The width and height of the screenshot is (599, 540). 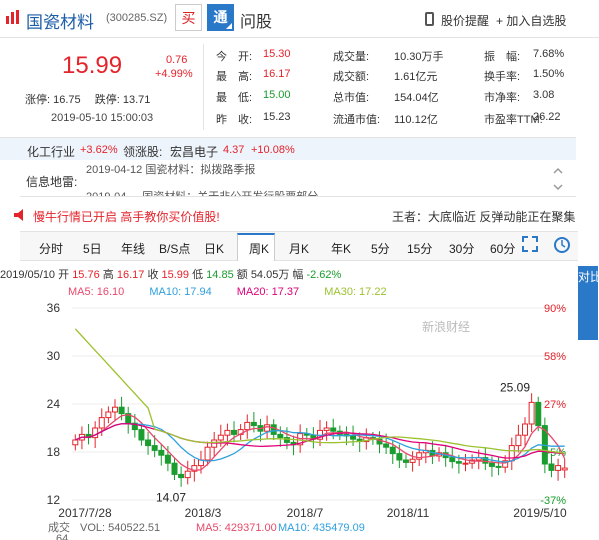 I want to click on compare-index-tab: 对比深指, so click(x=588, y=303).